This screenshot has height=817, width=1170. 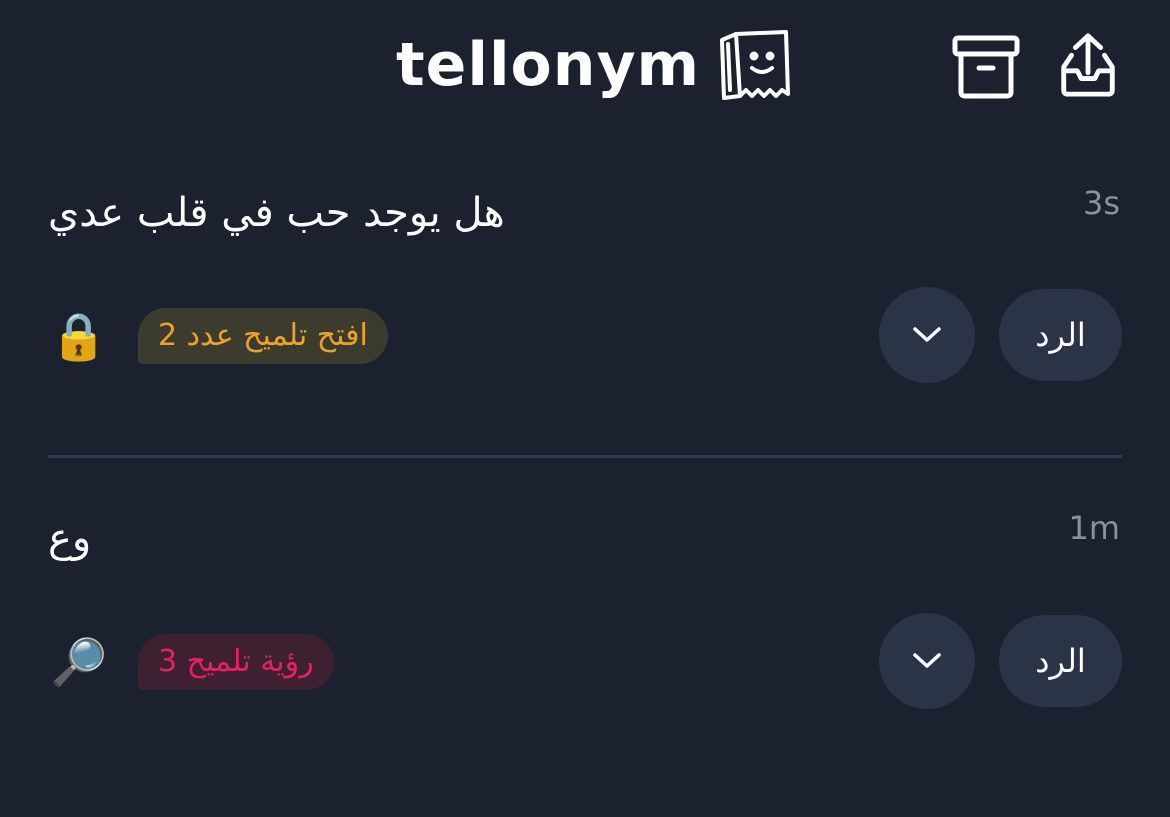 What do you see at coordinates (1094, 528) in the screenshot?
I see `tell-timestamp: 1m` at bounding box center [1094, 528].